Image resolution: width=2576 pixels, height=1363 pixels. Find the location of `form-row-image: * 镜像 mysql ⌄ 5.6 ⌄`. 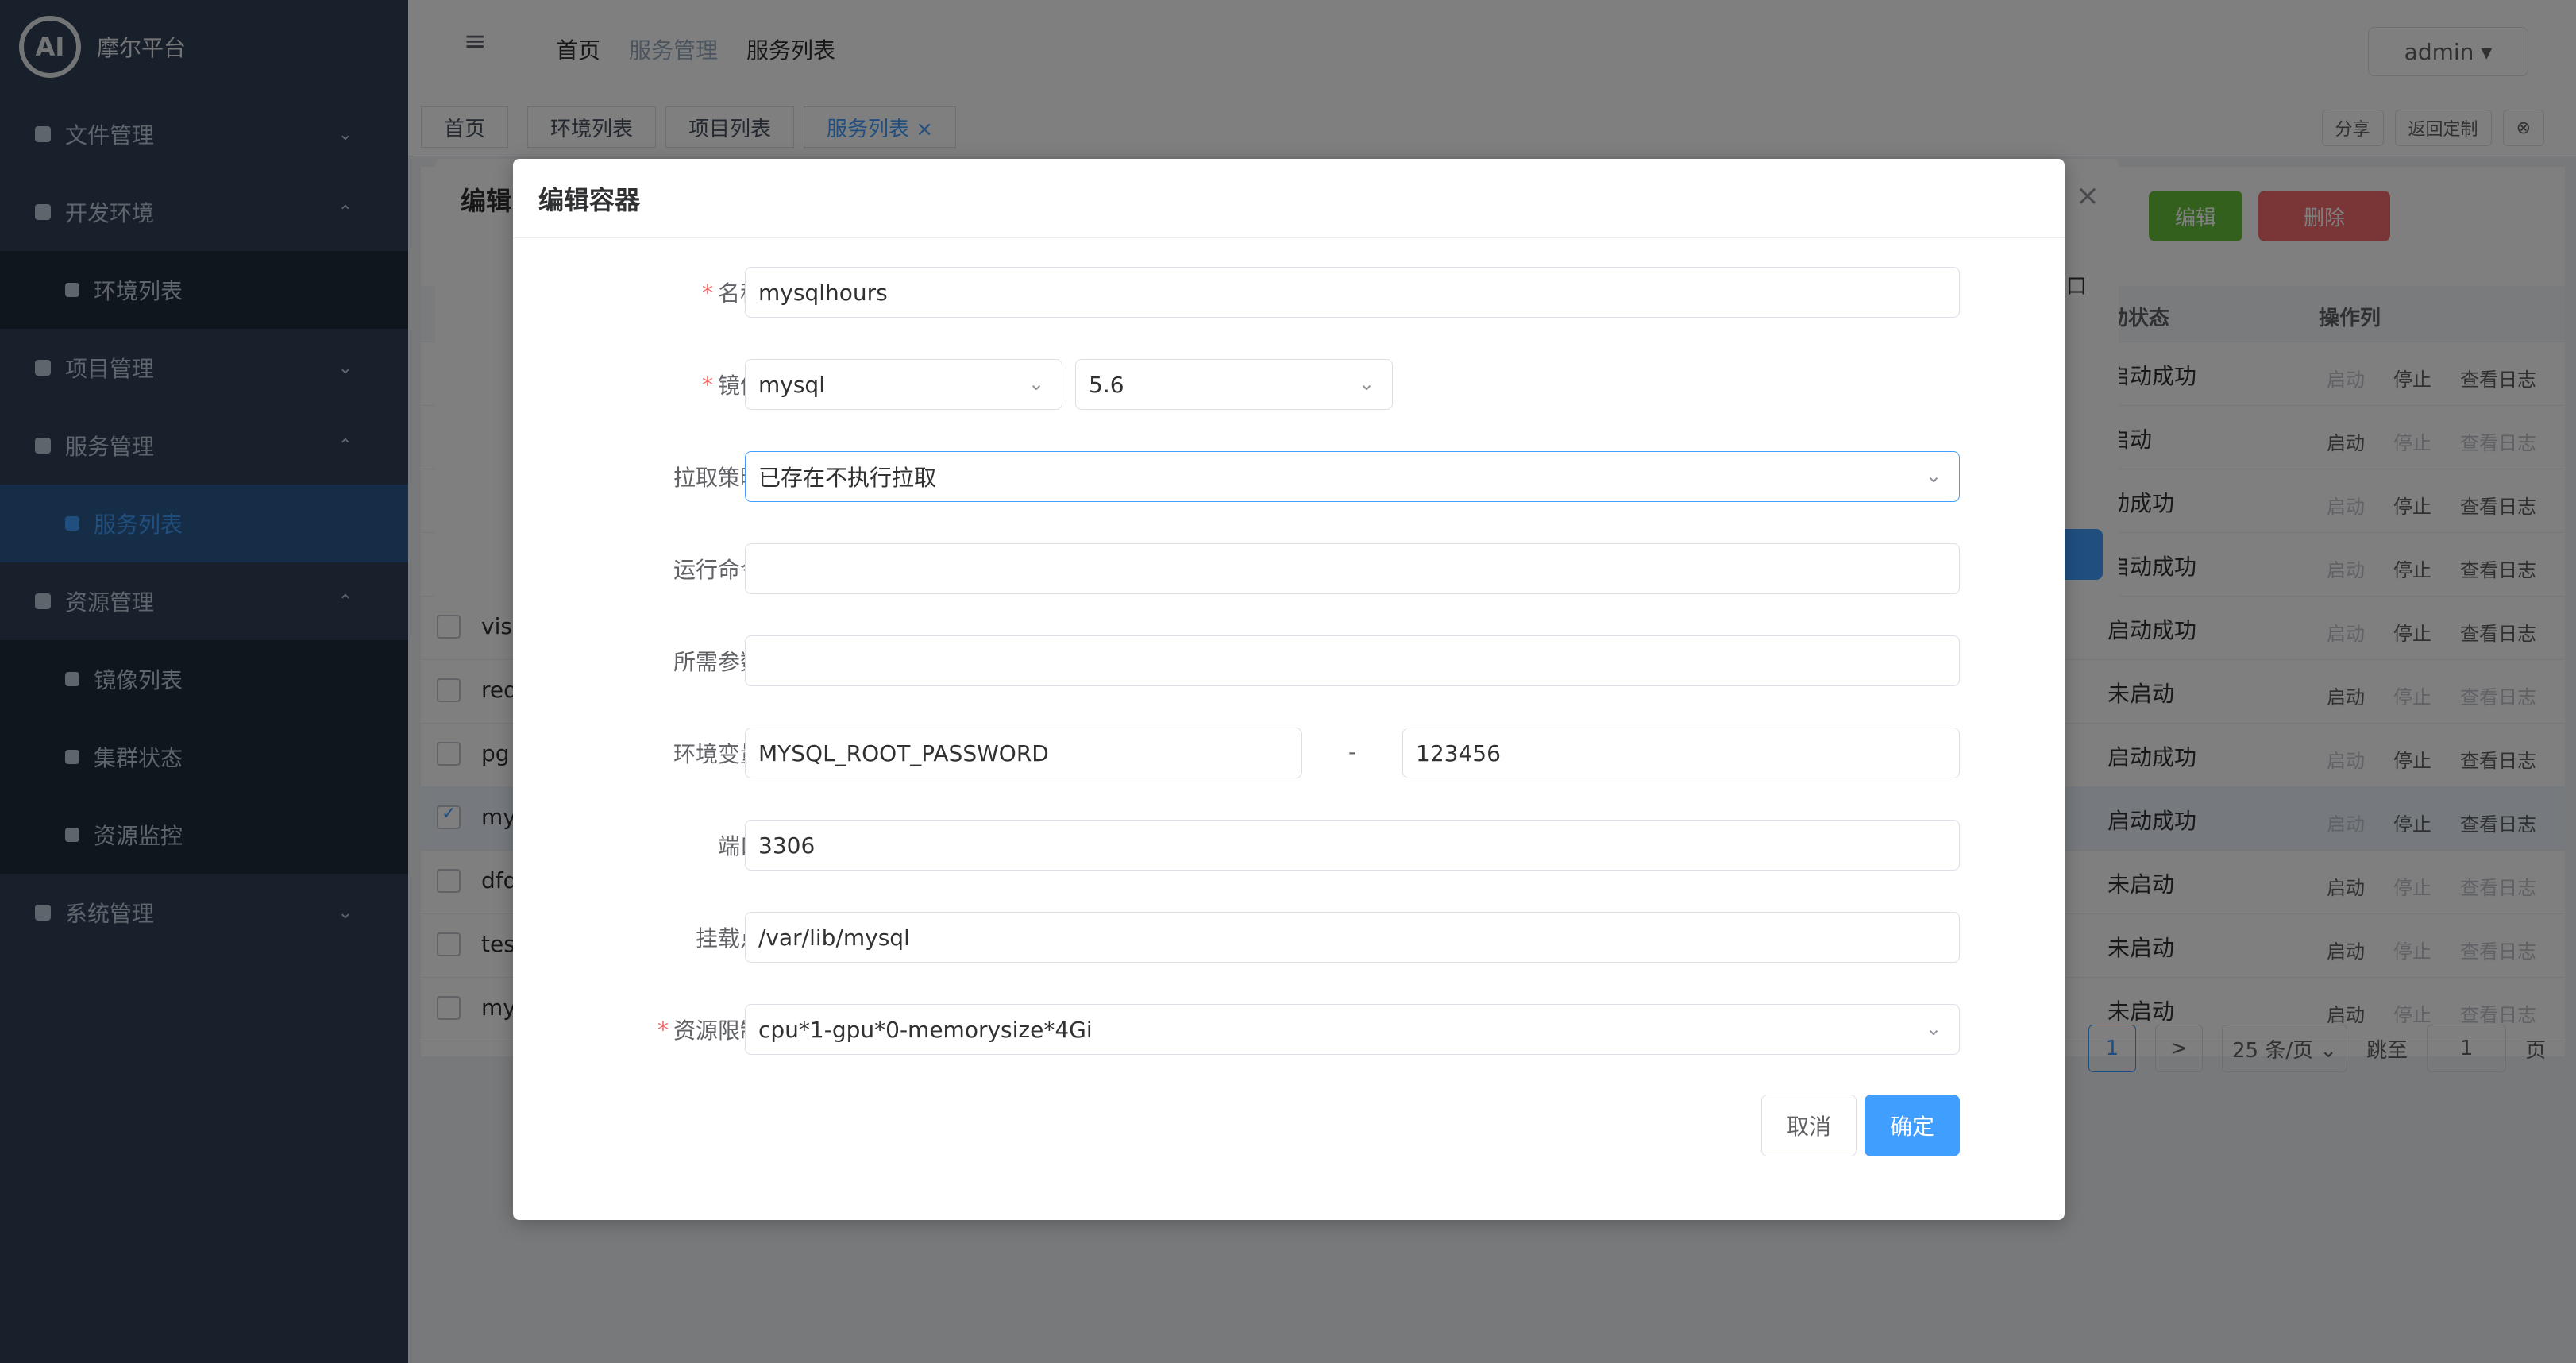

form-row-image: * 镜像 mysql ⌄ 5.6 ⌄ is located at coordinates (1289, 384).